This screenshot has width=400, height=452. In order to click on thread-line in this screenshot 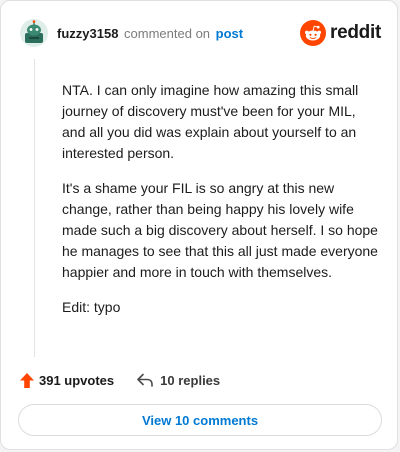, I will do `click(34, 208)`.